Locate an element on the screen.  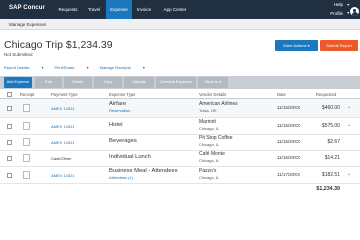
nav-invoice: Invoice is located at coordinates (144, 9).